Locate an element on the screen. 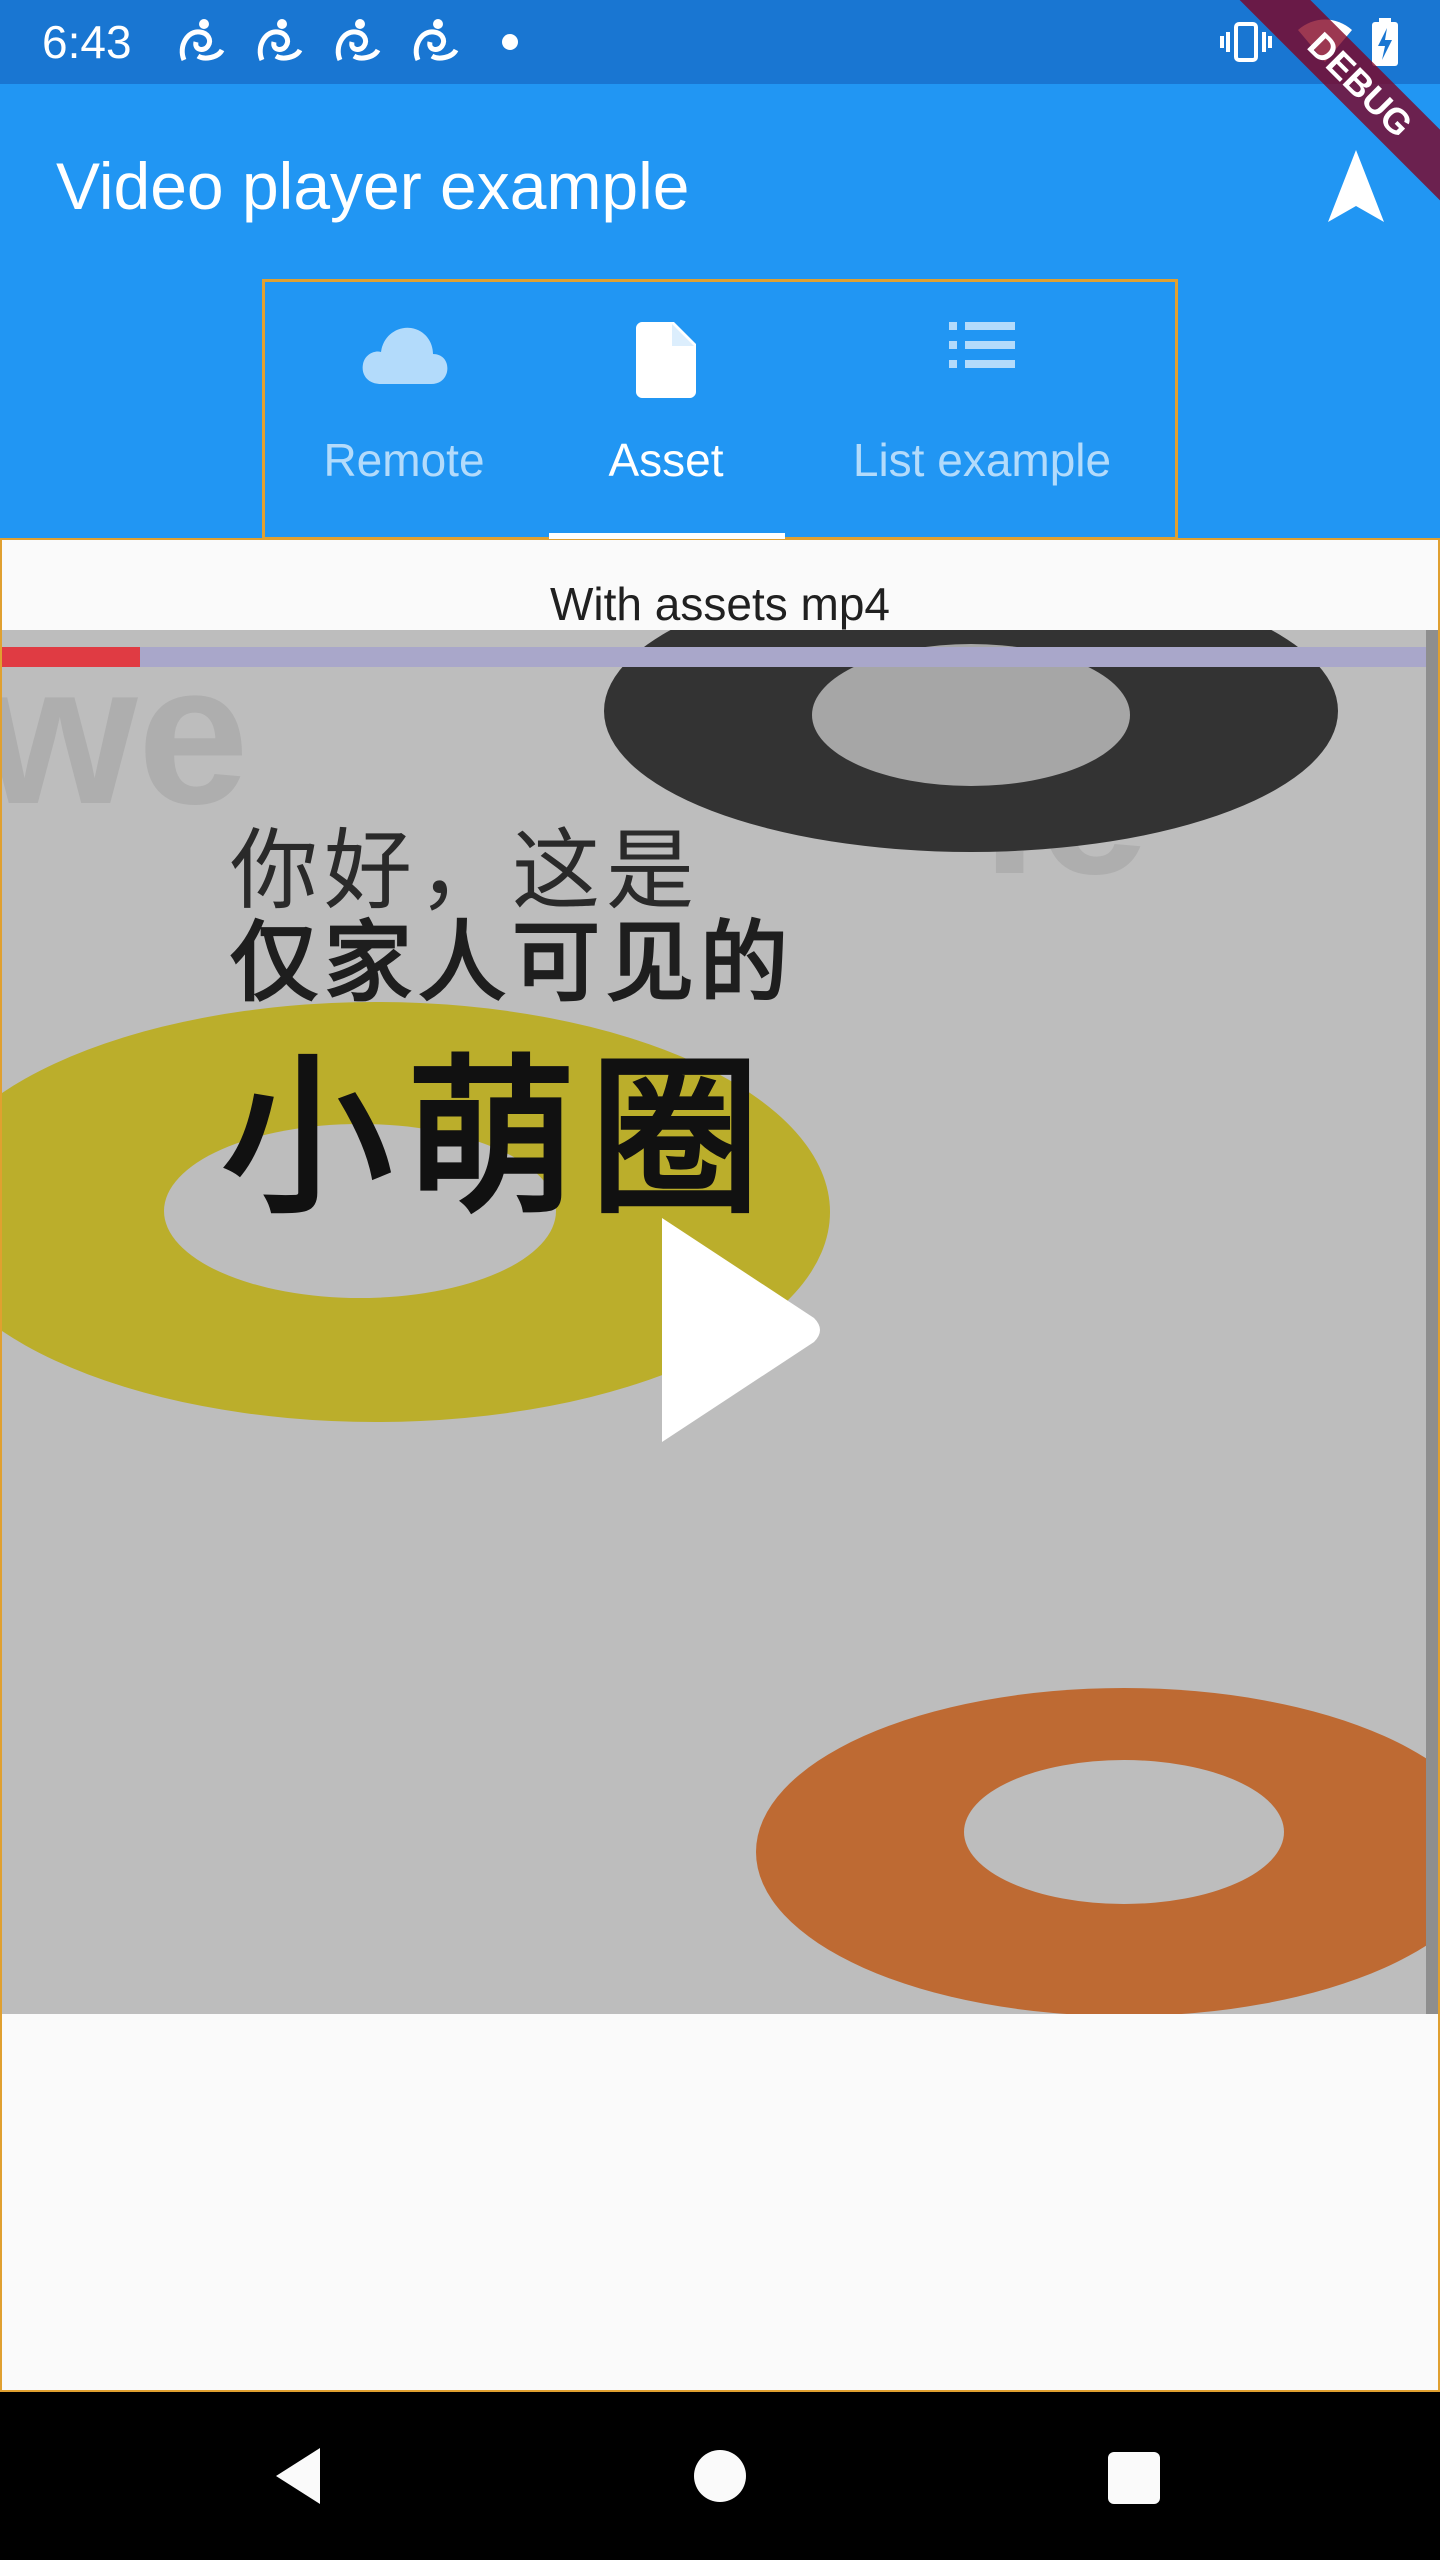  file-icon is located at coordinates (666, 360).